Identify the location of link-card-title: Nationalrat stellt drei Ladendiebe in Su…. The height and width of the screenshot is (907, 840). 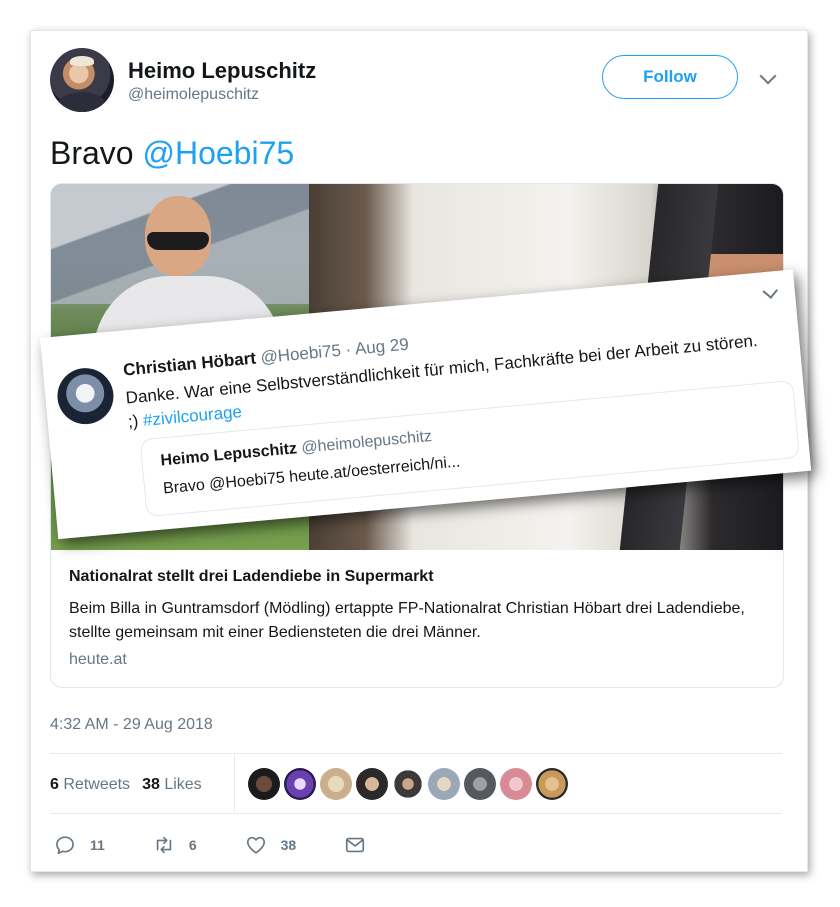
(251, 576).